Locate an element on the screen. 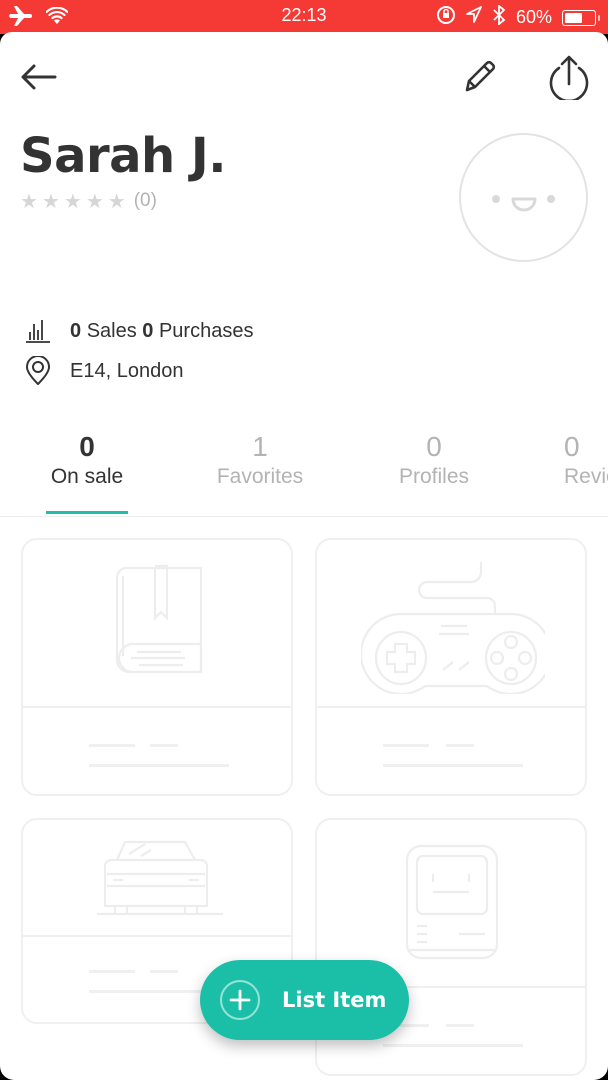 The height and width of the screenshot is (1080, 608). rating-count: (0) is located at coordinates (145, 200).